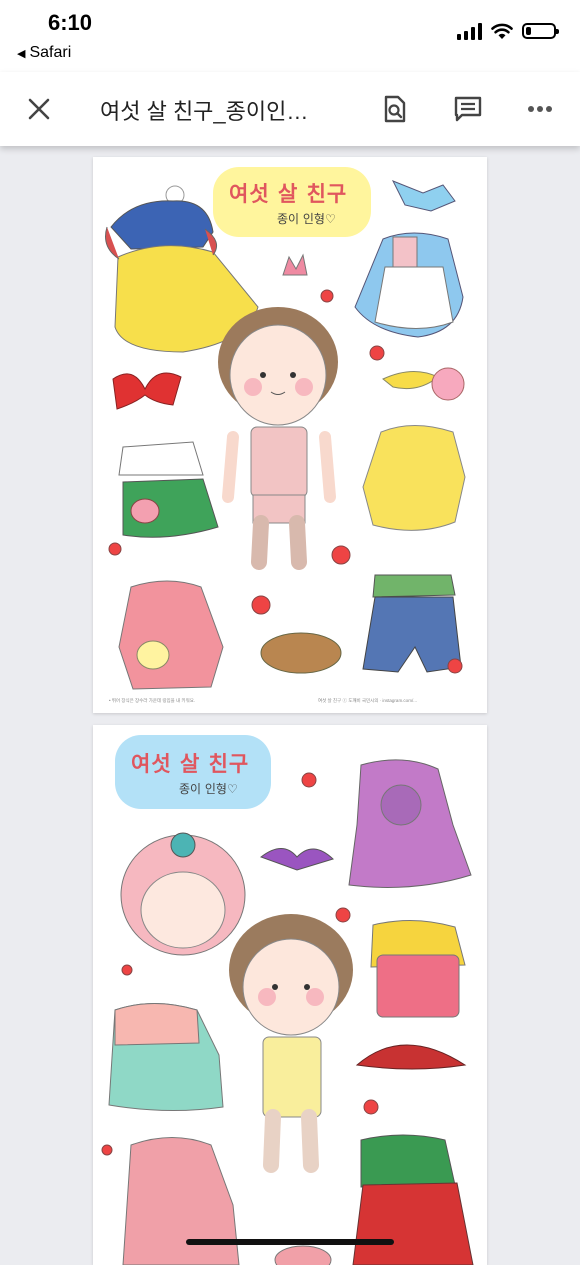 The width and height of the screenshot is (580, 1265). Describe the element at coordinates (409, 285) in the screenshot. I see `alice-dress-illustration` at that location.